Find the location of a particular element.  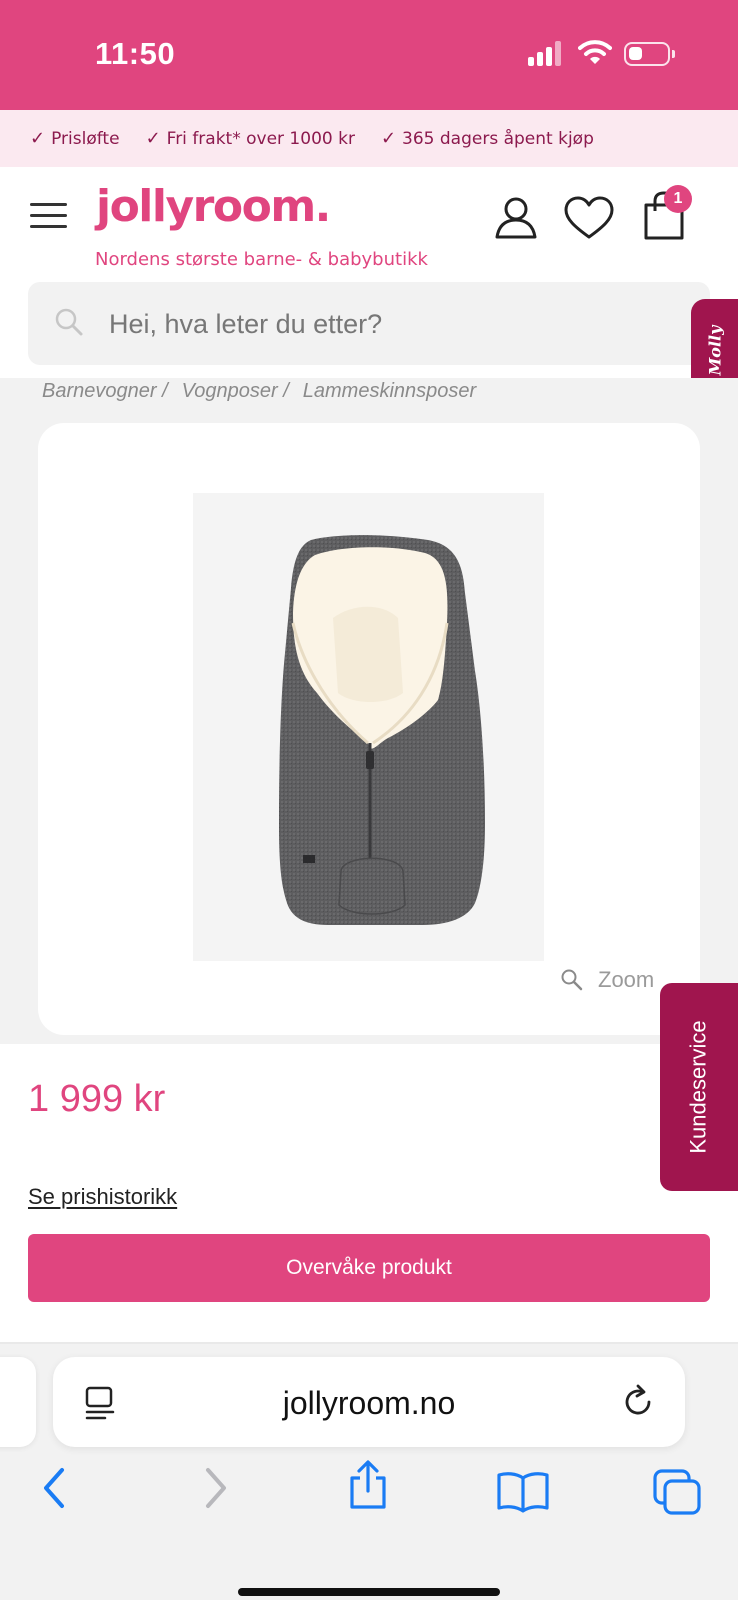

chat-assistant-label: Molly is located at coordinates (714, 350).